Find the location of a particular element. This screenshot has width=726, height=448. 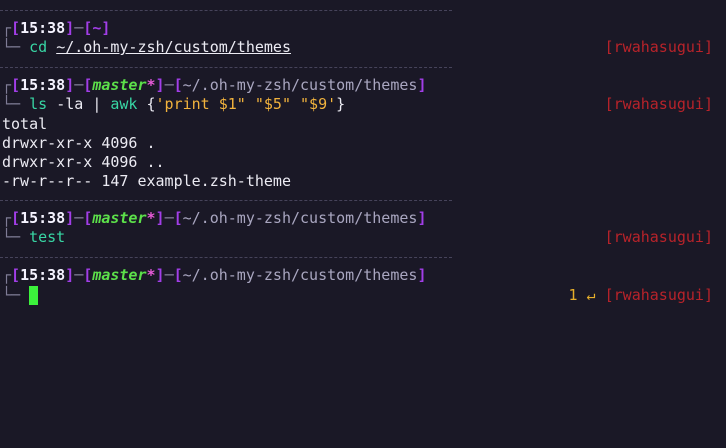

return-code: 1 ↵ is located at coordinates (582, 295).